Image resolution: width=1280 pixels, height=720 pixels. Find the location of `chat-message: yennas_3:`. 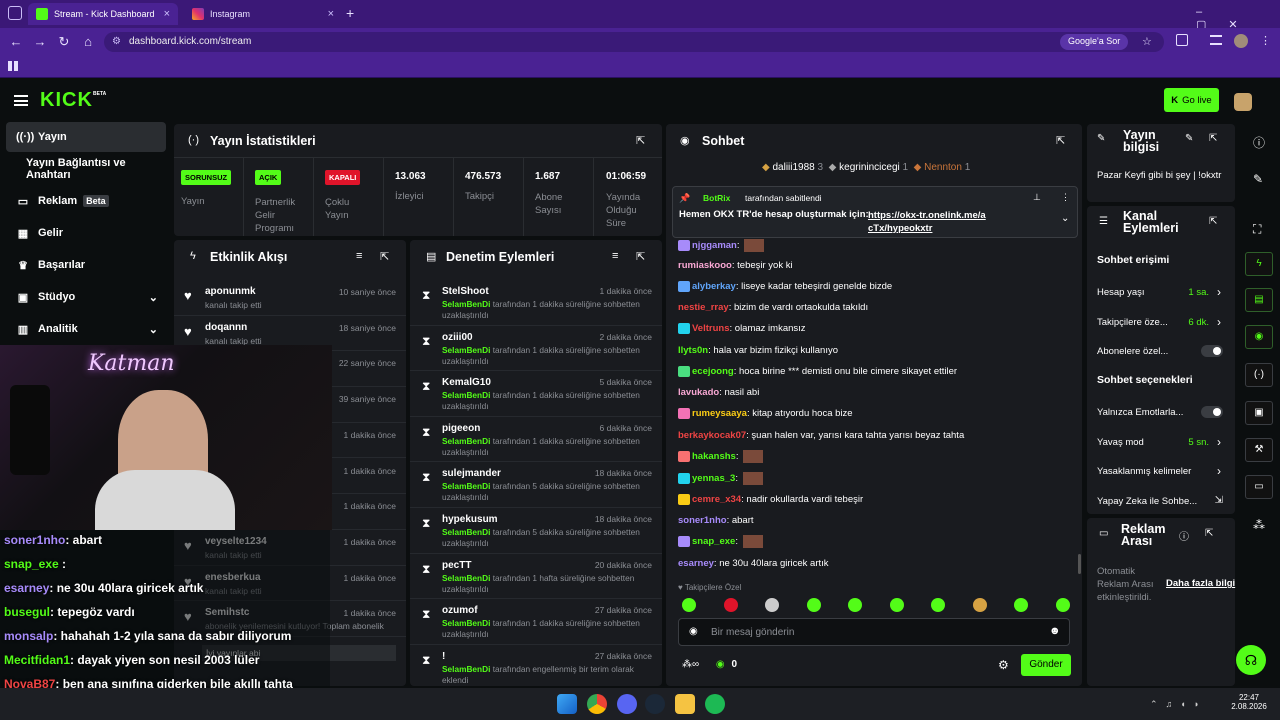

chat-message: yennas_3: is located at coordinates (720, 479).